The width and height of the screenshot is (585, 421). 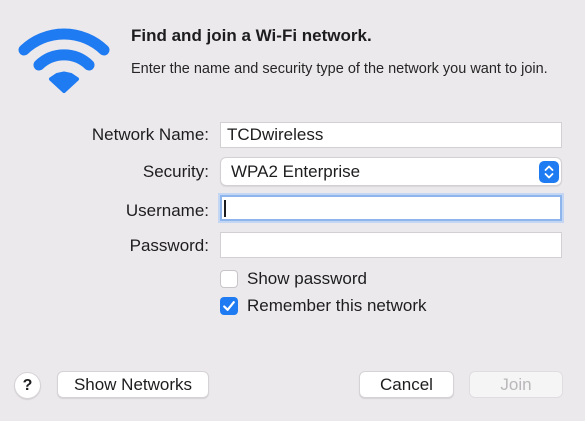 I want to click on join-button: Join, so click(x=516, y=384).